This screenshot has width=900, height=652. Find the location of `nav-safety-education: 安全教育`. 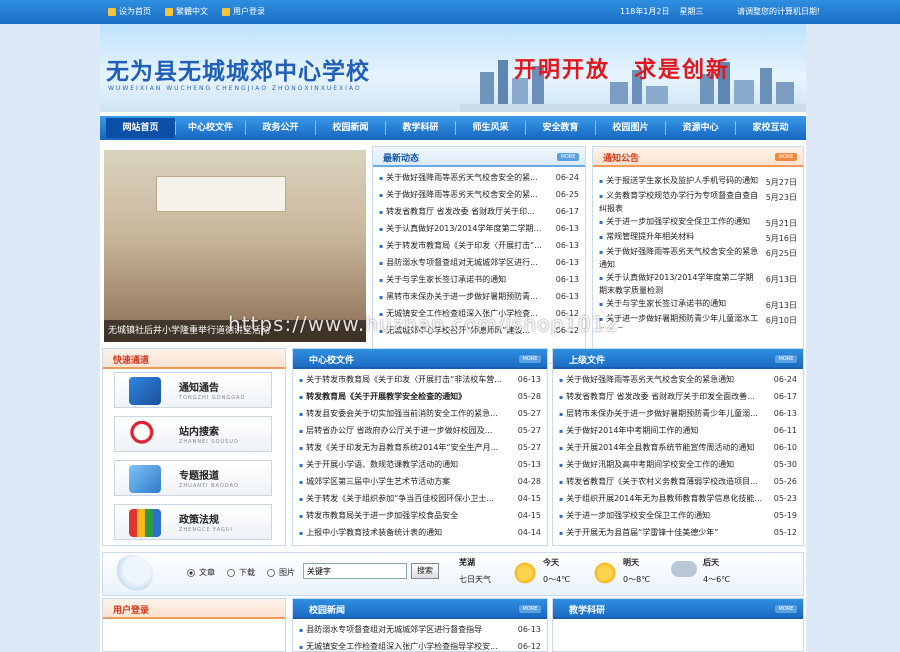

nav-safety-education: 安全教育 is located at coordinates (560, 128).